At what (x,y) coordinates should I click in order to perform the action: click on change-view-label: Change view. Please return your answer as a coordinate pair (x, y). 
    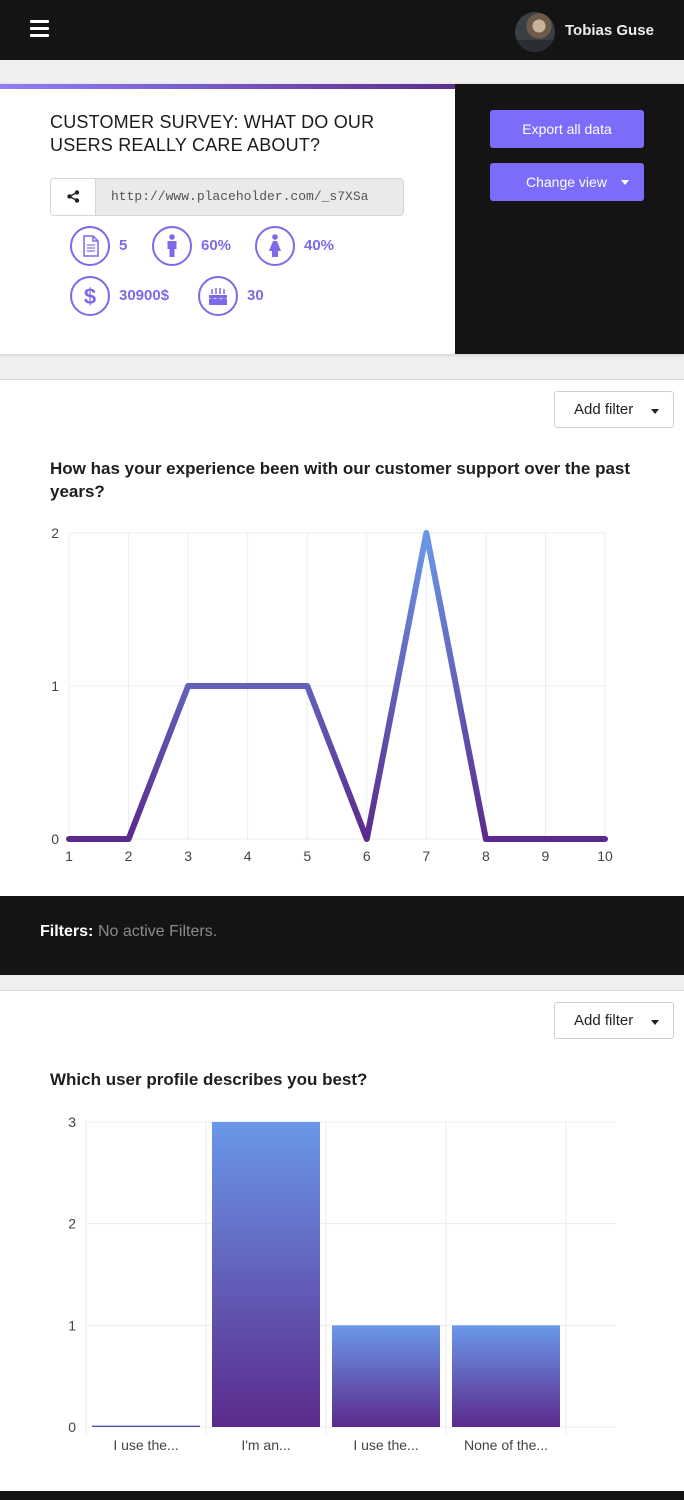
    Looking at the image, I should click on (566, 182).